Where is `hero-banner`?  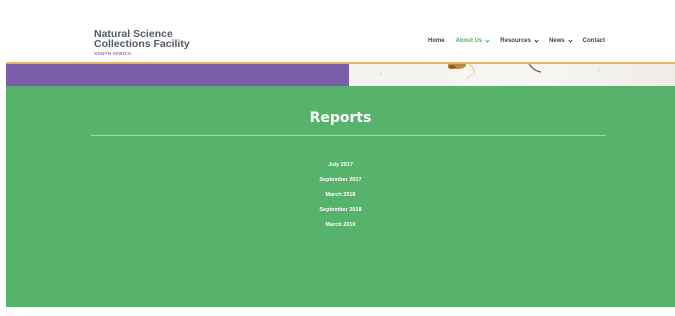 hero-banner is located at coordinates (340, 74).